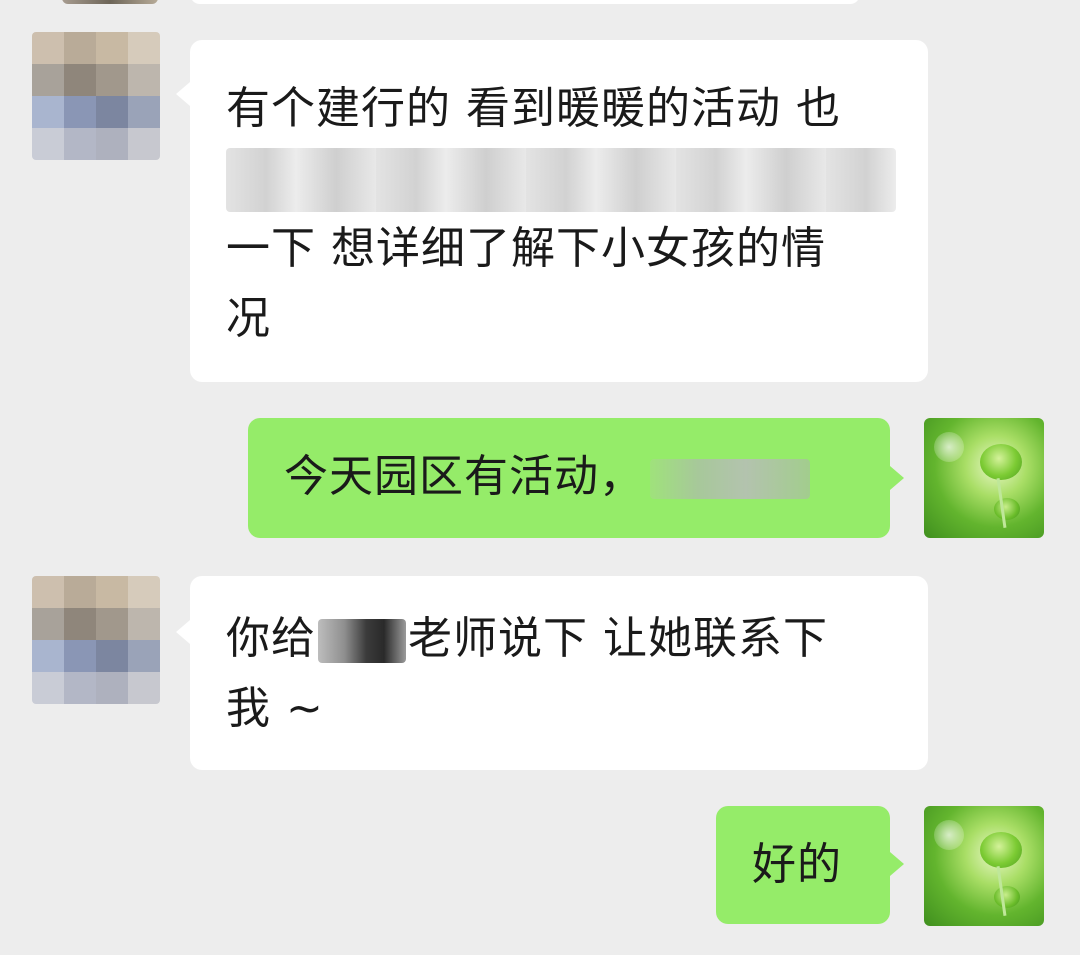 Image resolution: width=1080 pixels, height=955 pixels. I want to click on message-bubble-incoming: 你给 老师说下 让她联系下 我 ~, so click(559, 673).